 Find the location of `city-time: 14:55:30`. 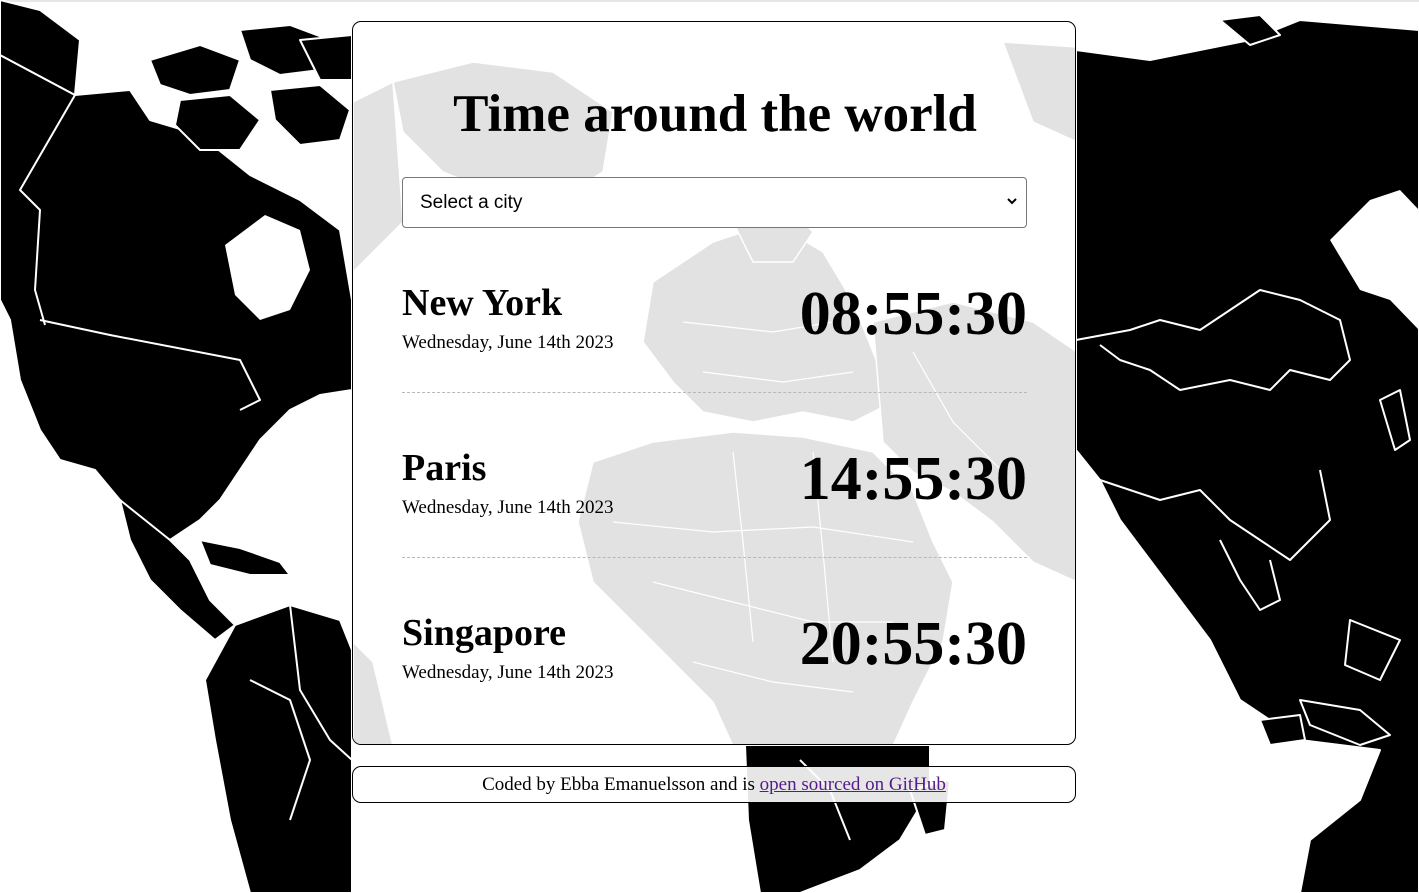

city-time: 14:55:30 is located at coordinates (913, 479).